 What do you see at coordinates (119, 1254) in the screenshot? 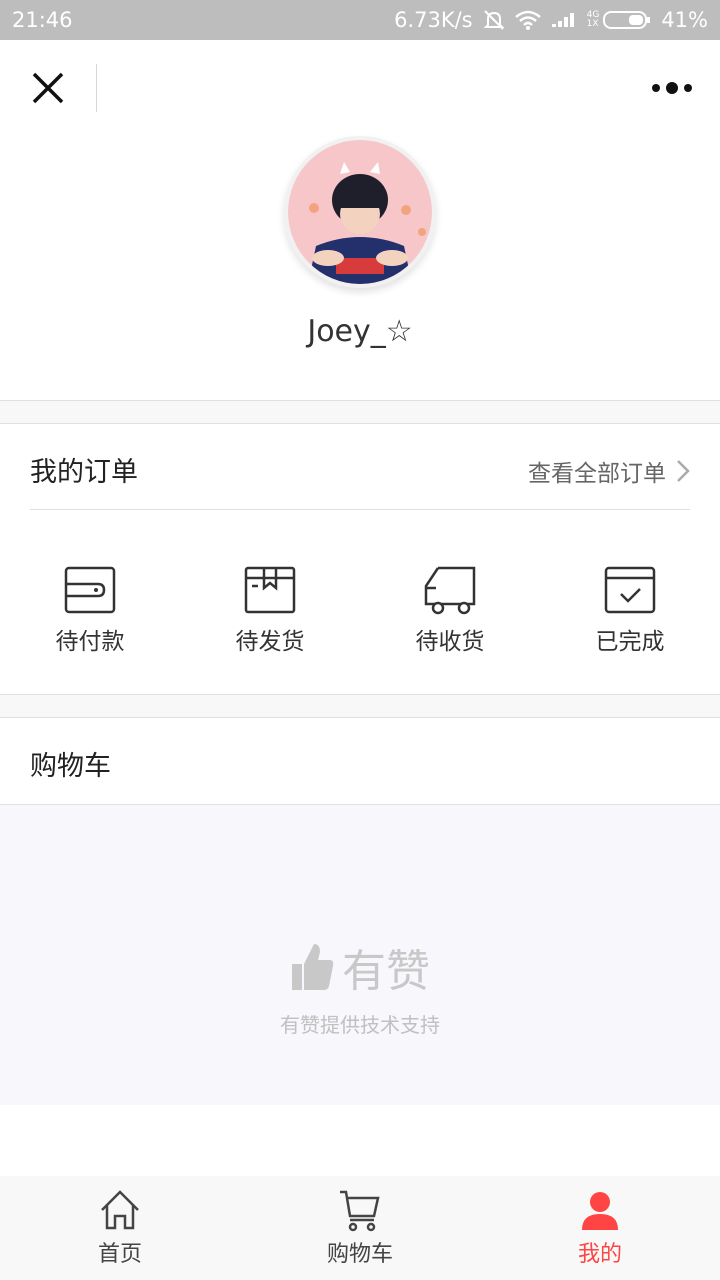
I see `tab-label: 首页` at bounding box center [119, 1254].